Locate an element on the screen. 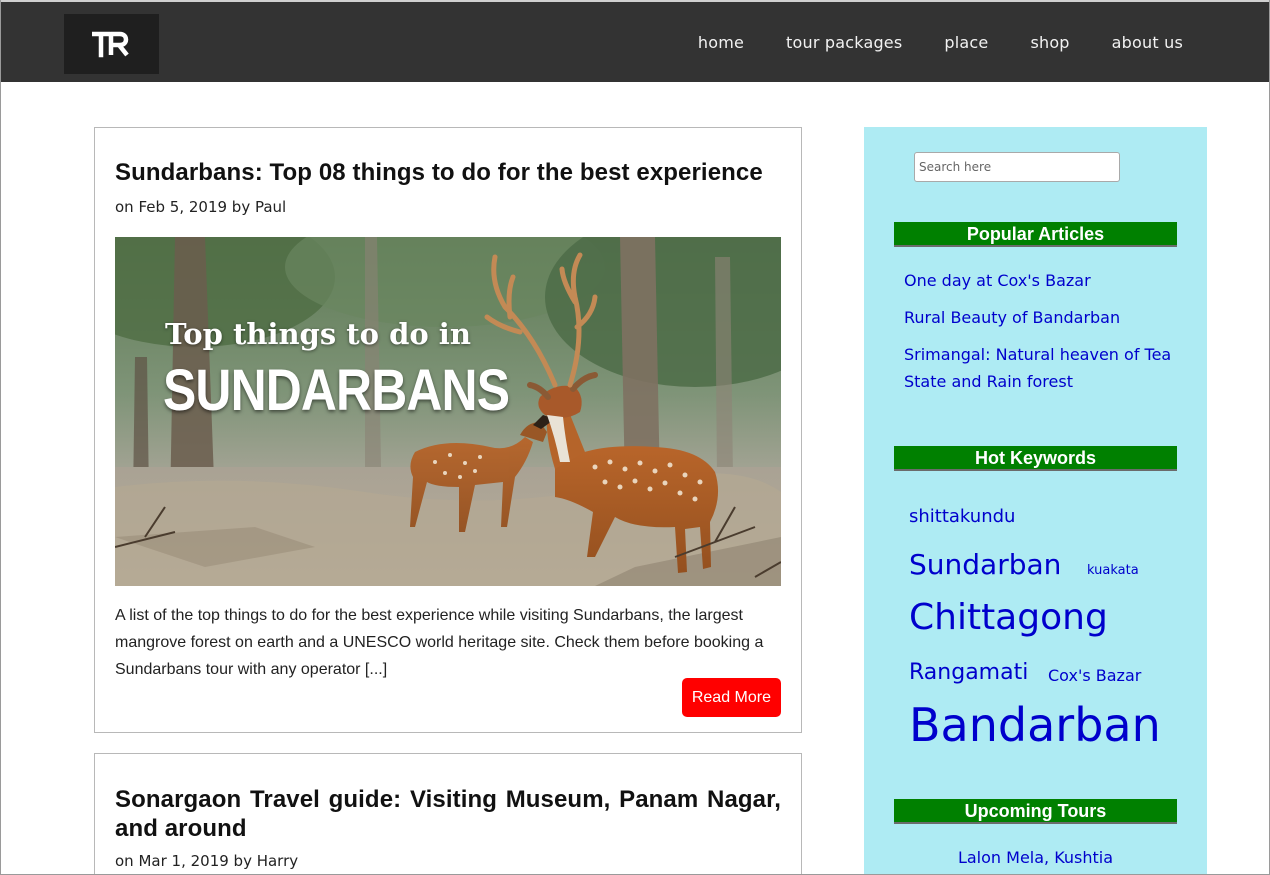 This screenshot has height=875, width=1270. tr-logo-icon is located at coordinates (110, 44).